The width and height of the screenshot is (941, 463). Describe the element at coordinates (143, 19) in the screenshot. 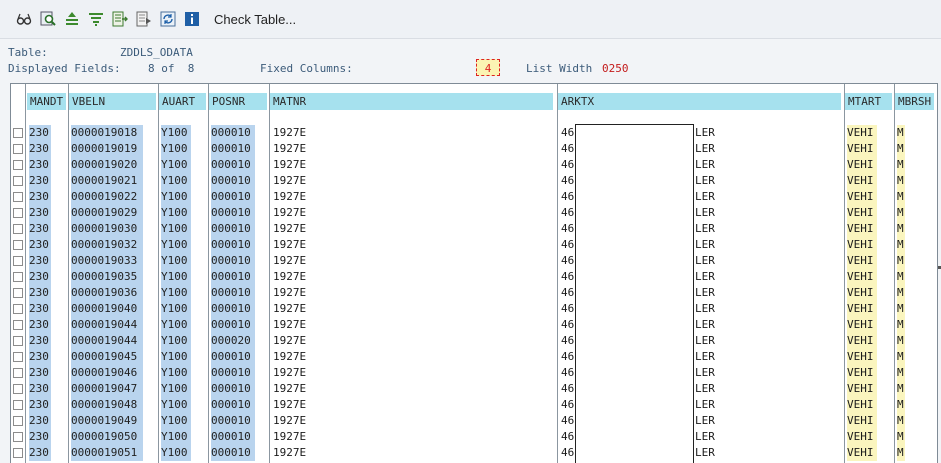

I see `choose-layout-icon` at that location.